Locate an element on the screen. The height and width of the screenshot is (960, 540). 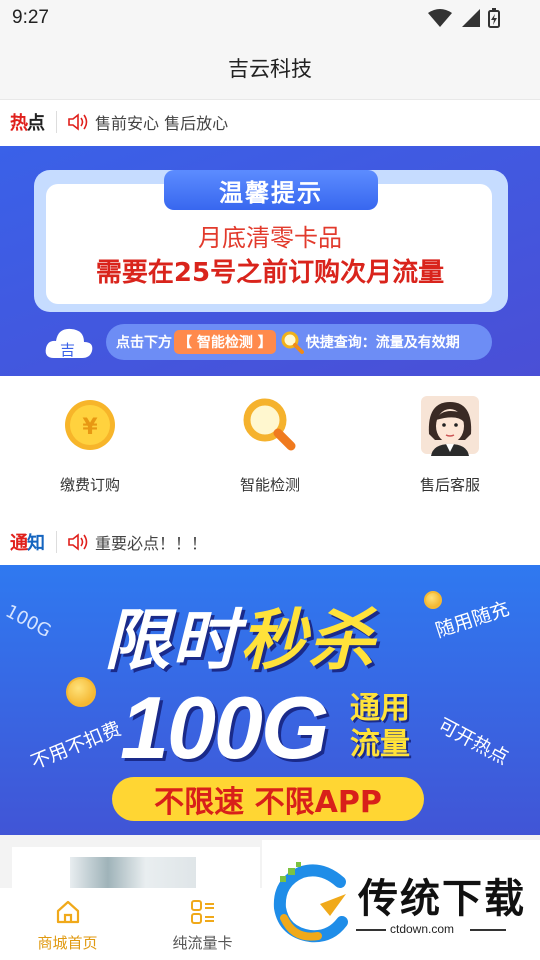
pill-tag: 【 智能检测 】 is located at coordinates (225, 342).